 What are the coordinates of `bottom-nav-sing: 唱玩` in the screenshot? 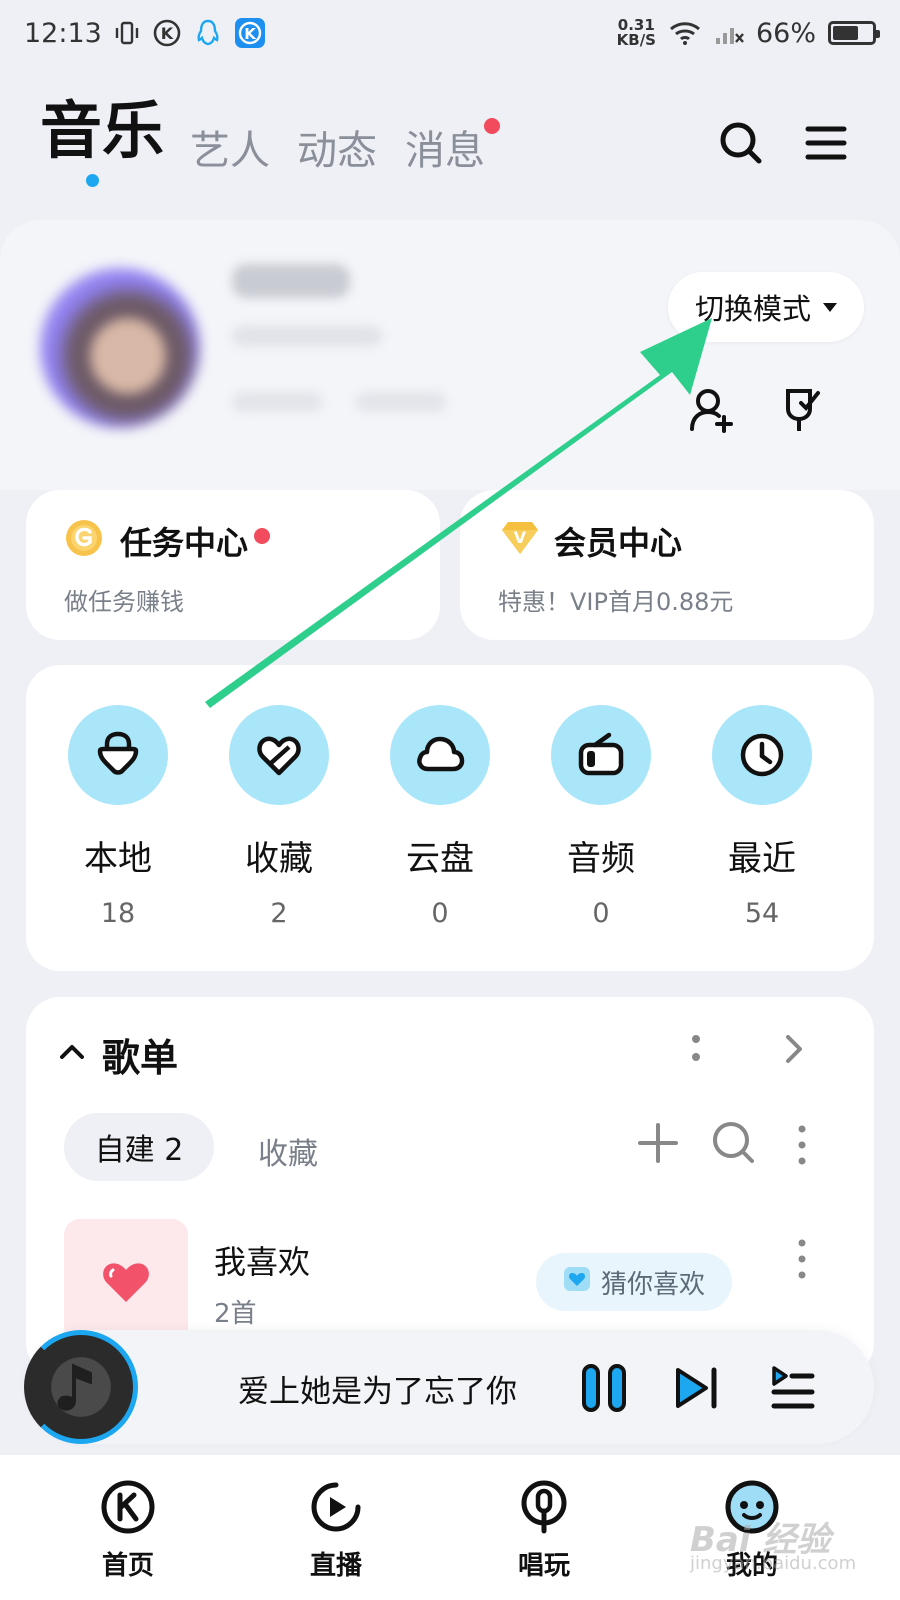 It's located at (544, 1529).